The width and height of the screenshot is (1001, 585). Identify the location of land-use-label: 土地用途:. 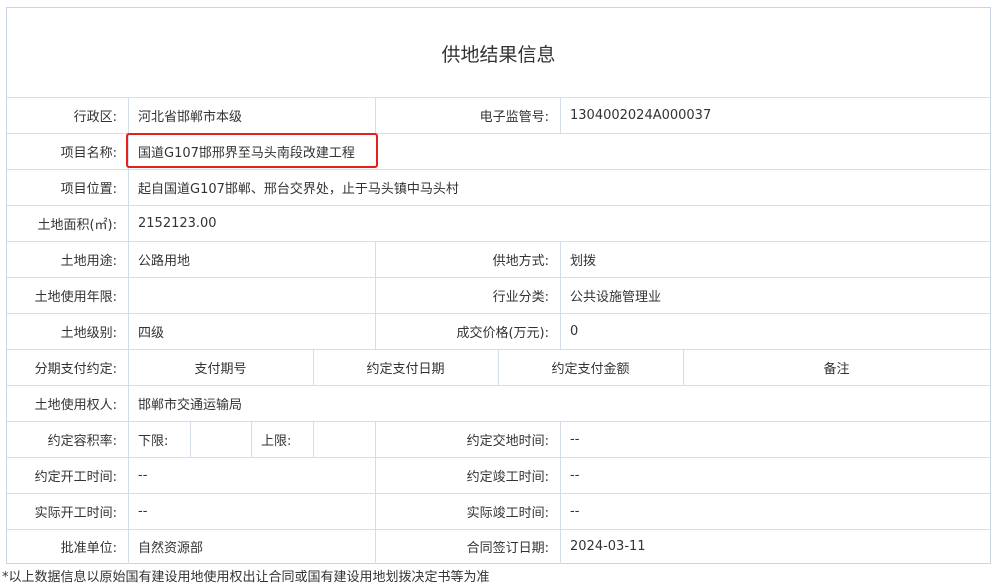
(88, 261).